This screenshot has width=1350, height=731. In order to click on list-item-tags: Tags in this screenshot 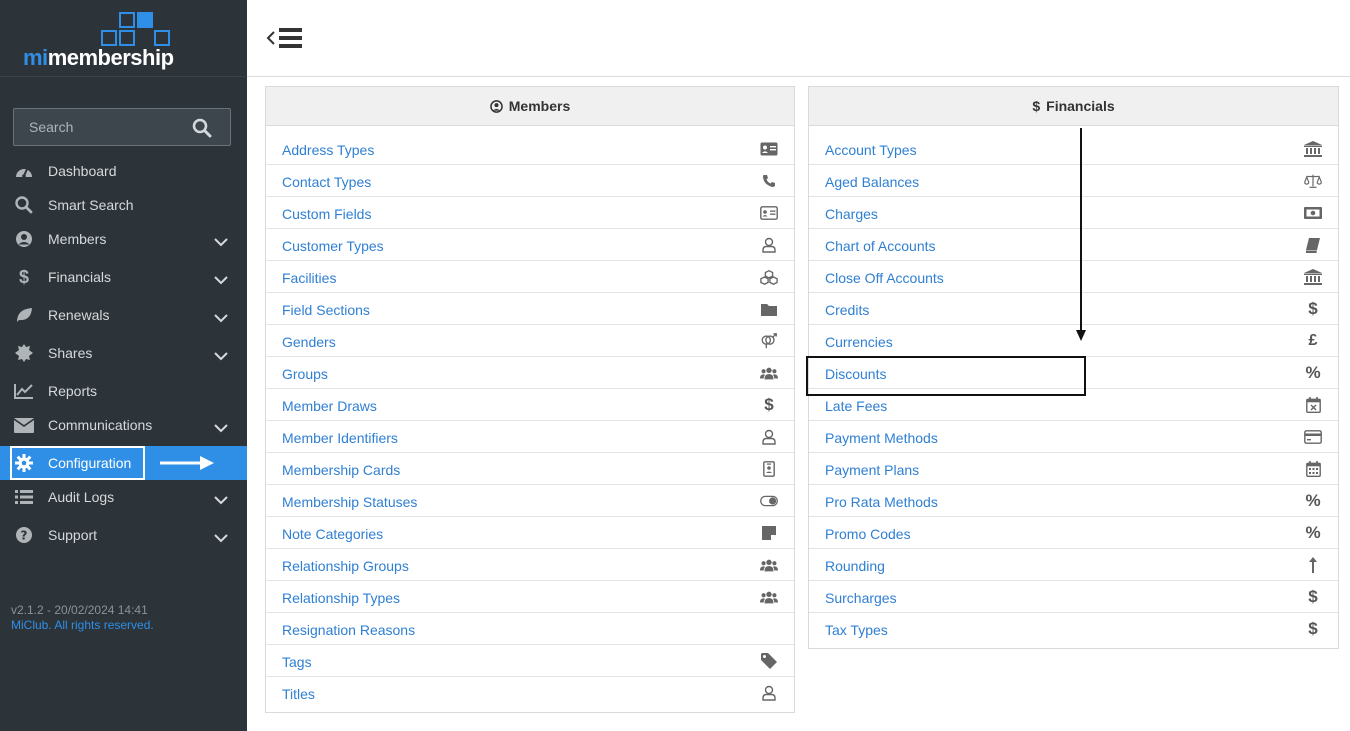, I will do `click(530, 661)`.